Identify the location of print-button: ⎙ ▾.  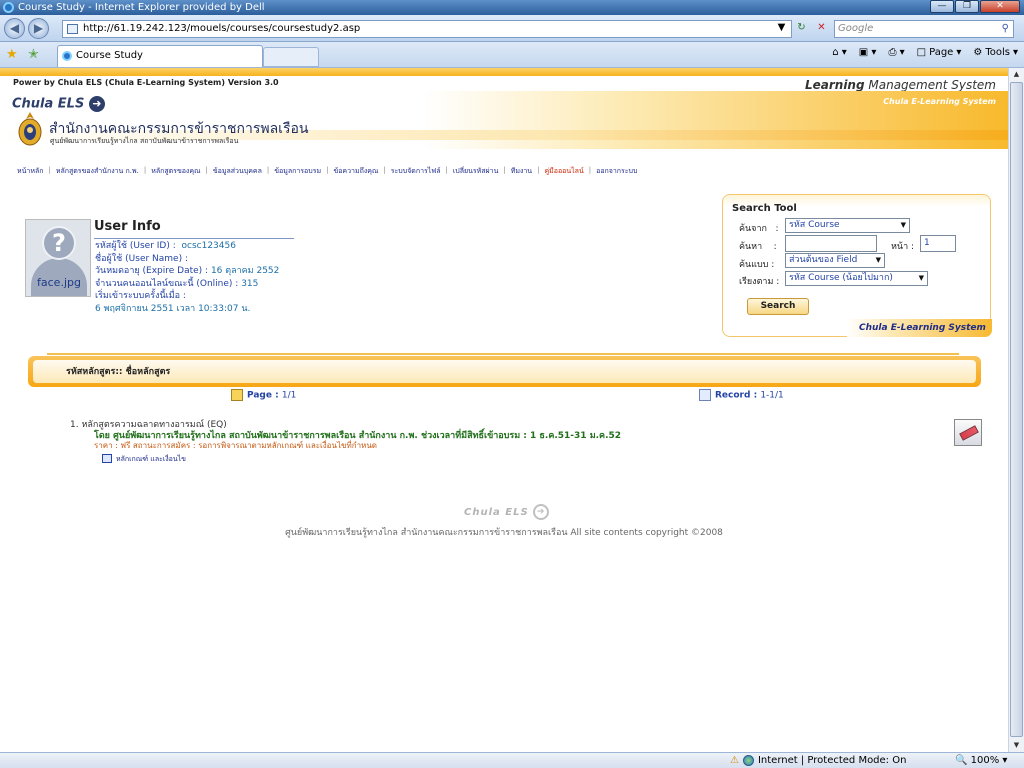
(896, 52).